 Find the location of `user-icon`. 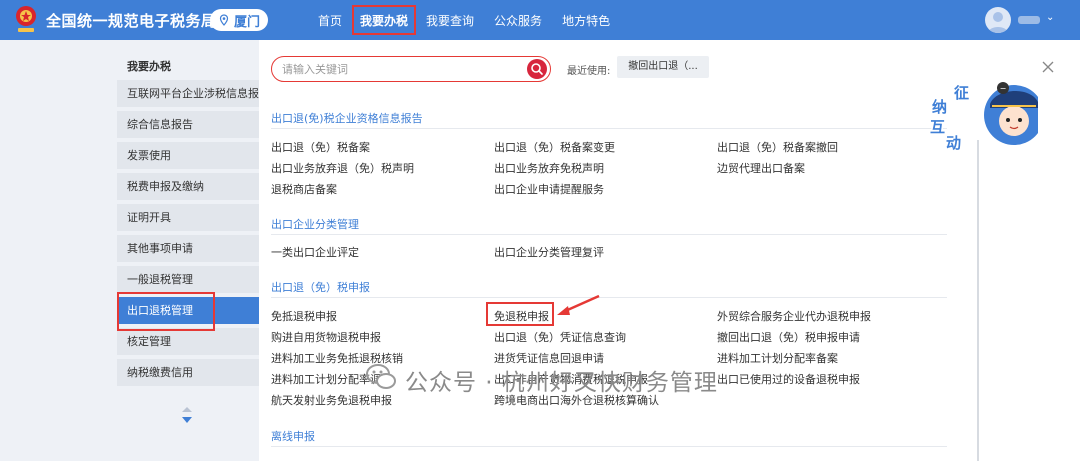

user-icon is located at coordinates (998, 22).